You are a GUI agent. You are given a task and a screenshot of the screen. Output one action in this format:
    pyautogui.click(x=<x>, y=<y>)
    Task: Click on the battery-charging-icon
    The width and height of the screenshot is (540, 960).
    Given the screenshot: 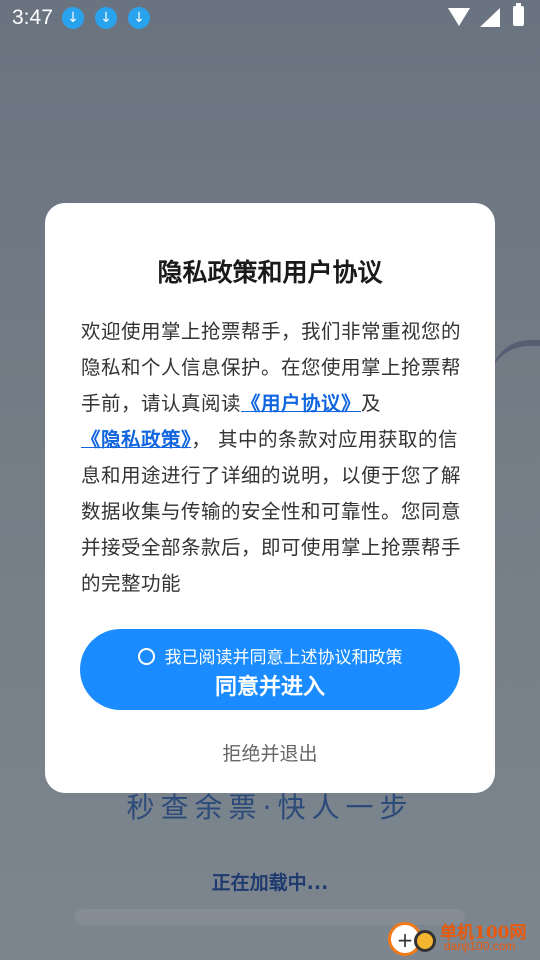 What is the action you would take?
    pyautogui.click(x=518, y=14)
    